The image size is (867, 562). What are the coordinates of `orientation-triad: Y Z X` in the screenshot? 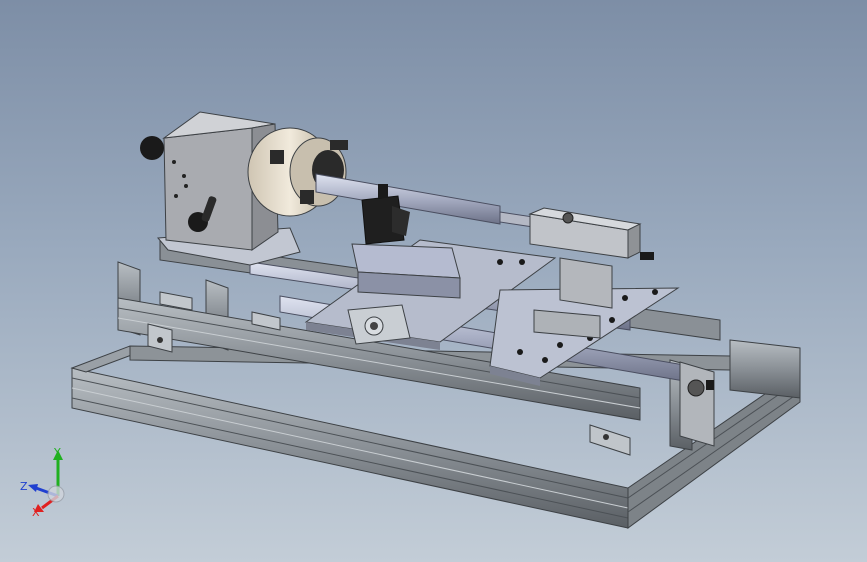 It's located at (48, 482).